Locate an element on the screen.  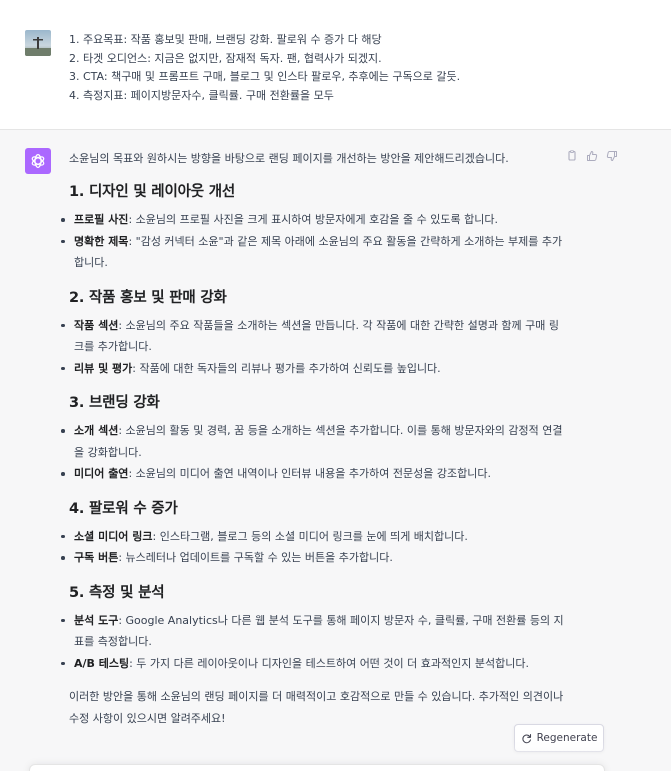
section-heading: 2. 작품 홍보 및 판매 강화 is located at coordinates (148, 297).